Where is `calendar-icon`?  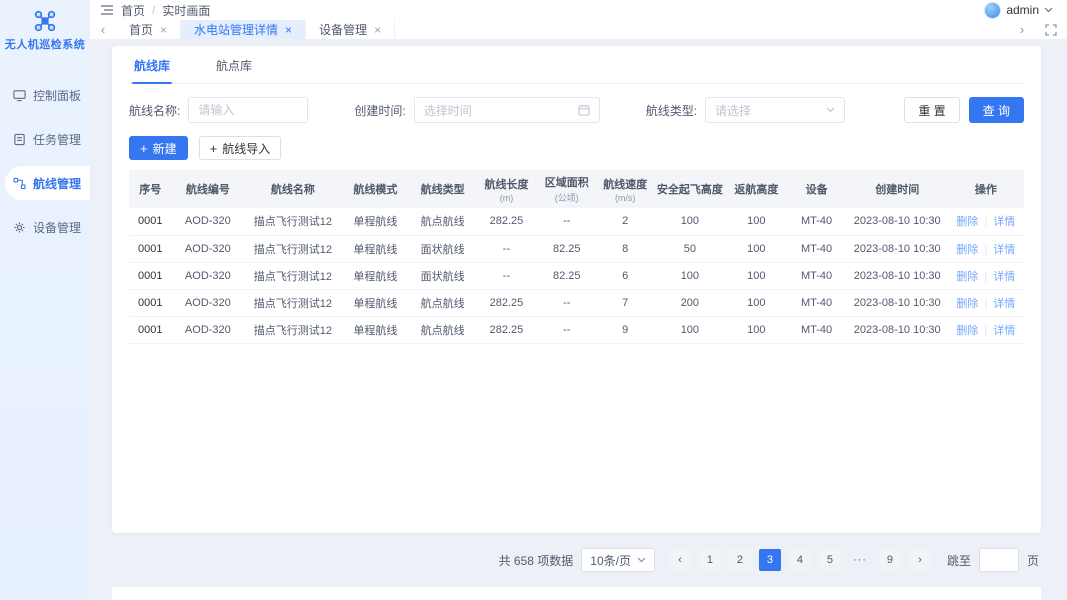 calendar-icon is located at coordinates (584, 110).